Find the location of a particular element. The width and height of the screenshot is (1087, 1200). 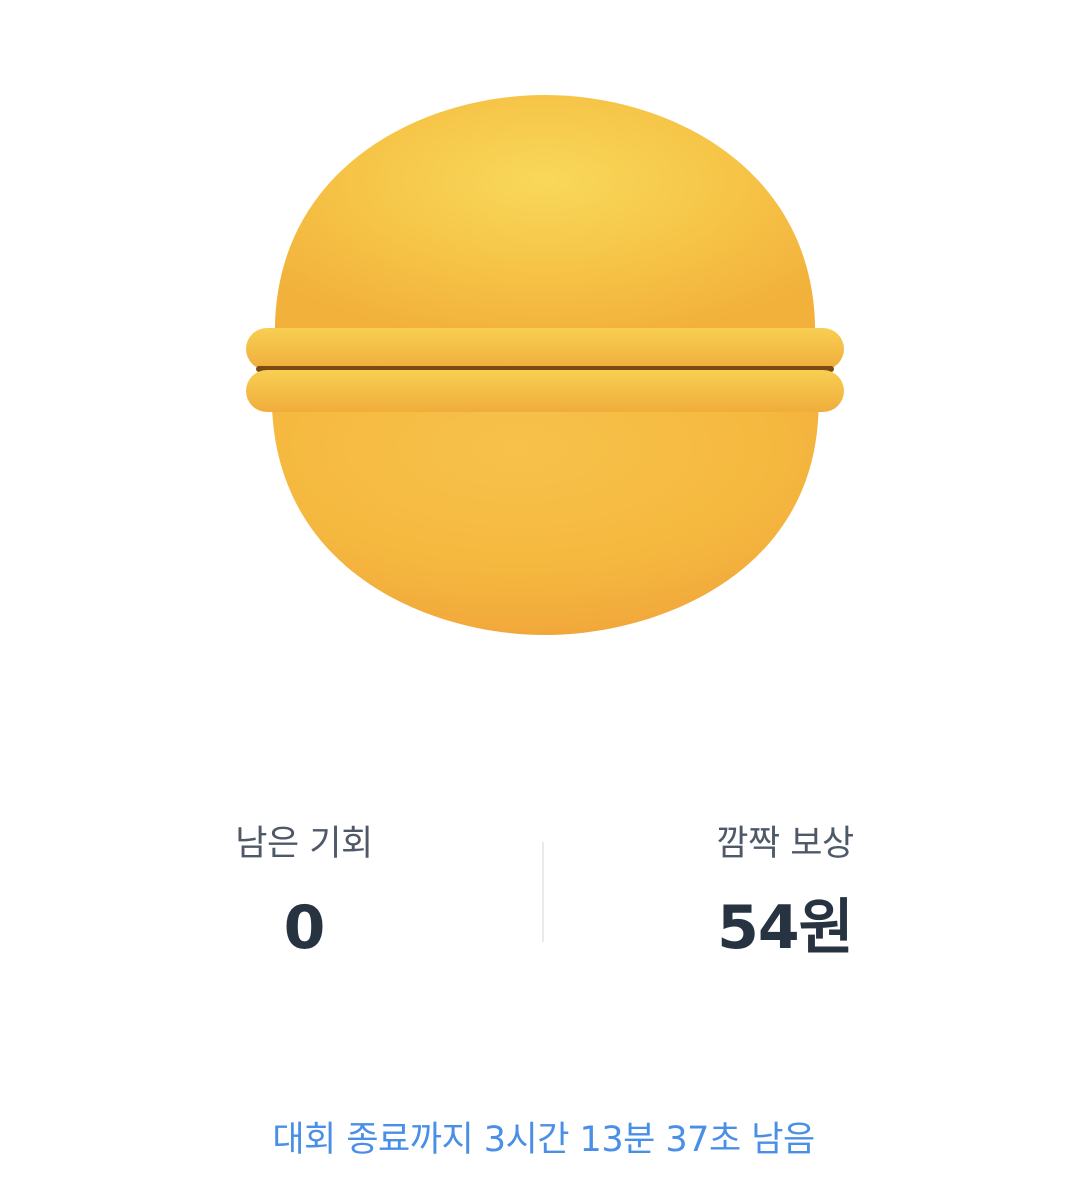

remaining-chances-label: 남은 기회 is located at coordinates (304, 844).